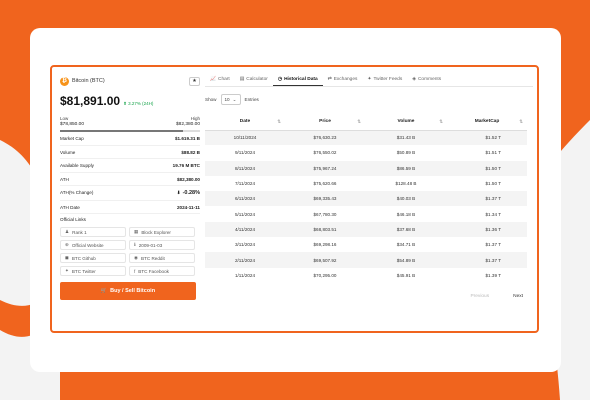  Describe the element at coordinates (220, 79) in the screenshot. I see `tab-chart: 📈 Chart` at that location.